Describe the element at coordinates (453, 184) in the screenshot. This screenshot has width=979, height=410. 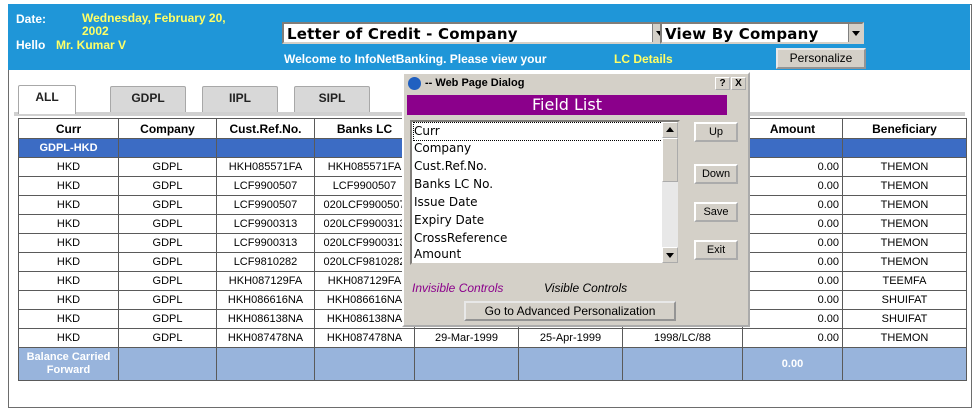
I see `list-item: Banks LC No.` at that location.